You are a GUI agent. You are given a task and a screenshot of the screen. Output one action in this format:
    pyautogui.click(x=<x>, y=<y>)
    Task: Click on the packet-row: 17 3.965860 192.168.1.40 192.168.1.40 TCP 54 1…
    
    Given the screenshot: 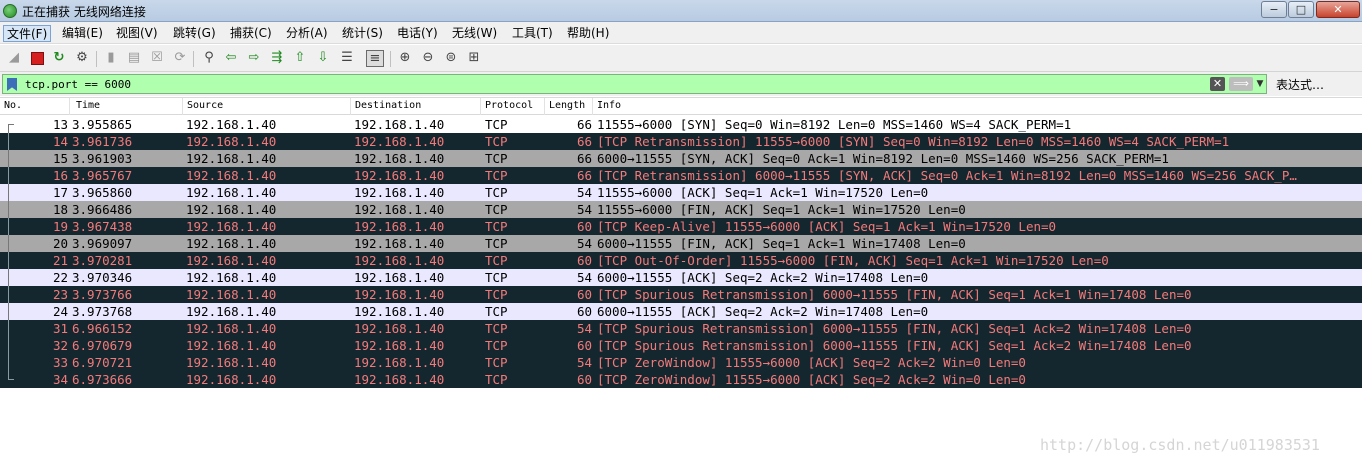 What is the action you would take?
    pyautogui.click(x=681, y=192)
    